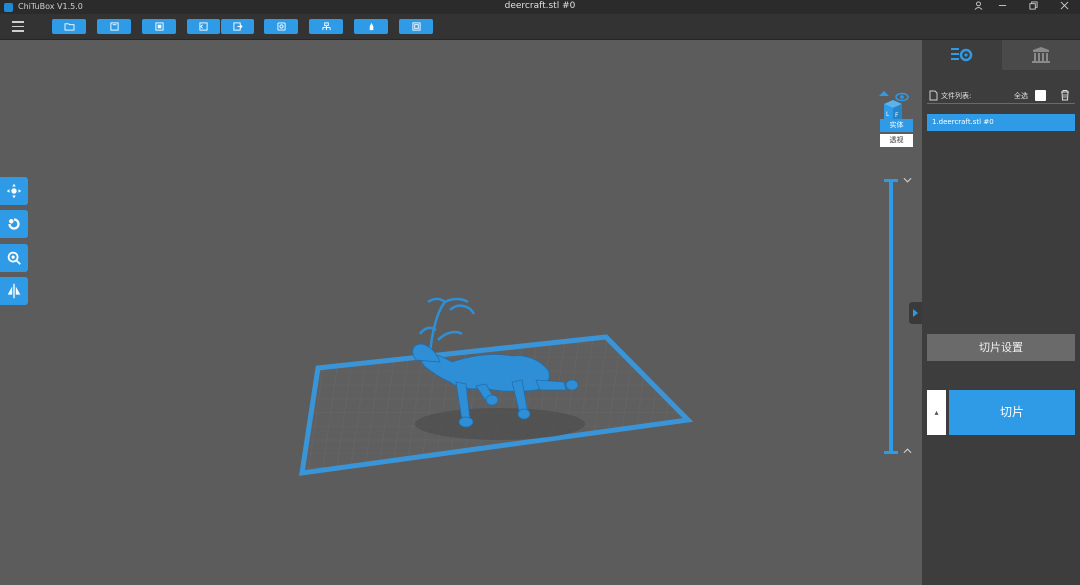 The height and width of the screenshot is (585, 1080). What do you see at coordinates (1001, 122) in the screenshot?
I see `file-list-item: 1.deercraft.stl #0` at bounding box center [1001, 122].